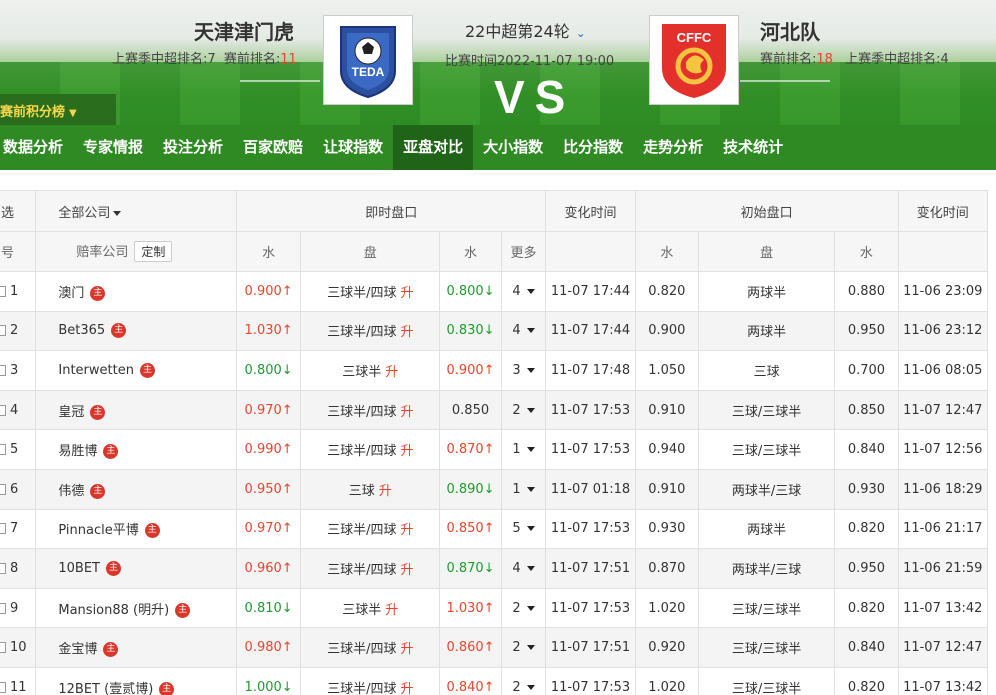  Describe the element at coordinates (673, 147) in the screenshot. I see `nav-tab: 走势分析` at that location.